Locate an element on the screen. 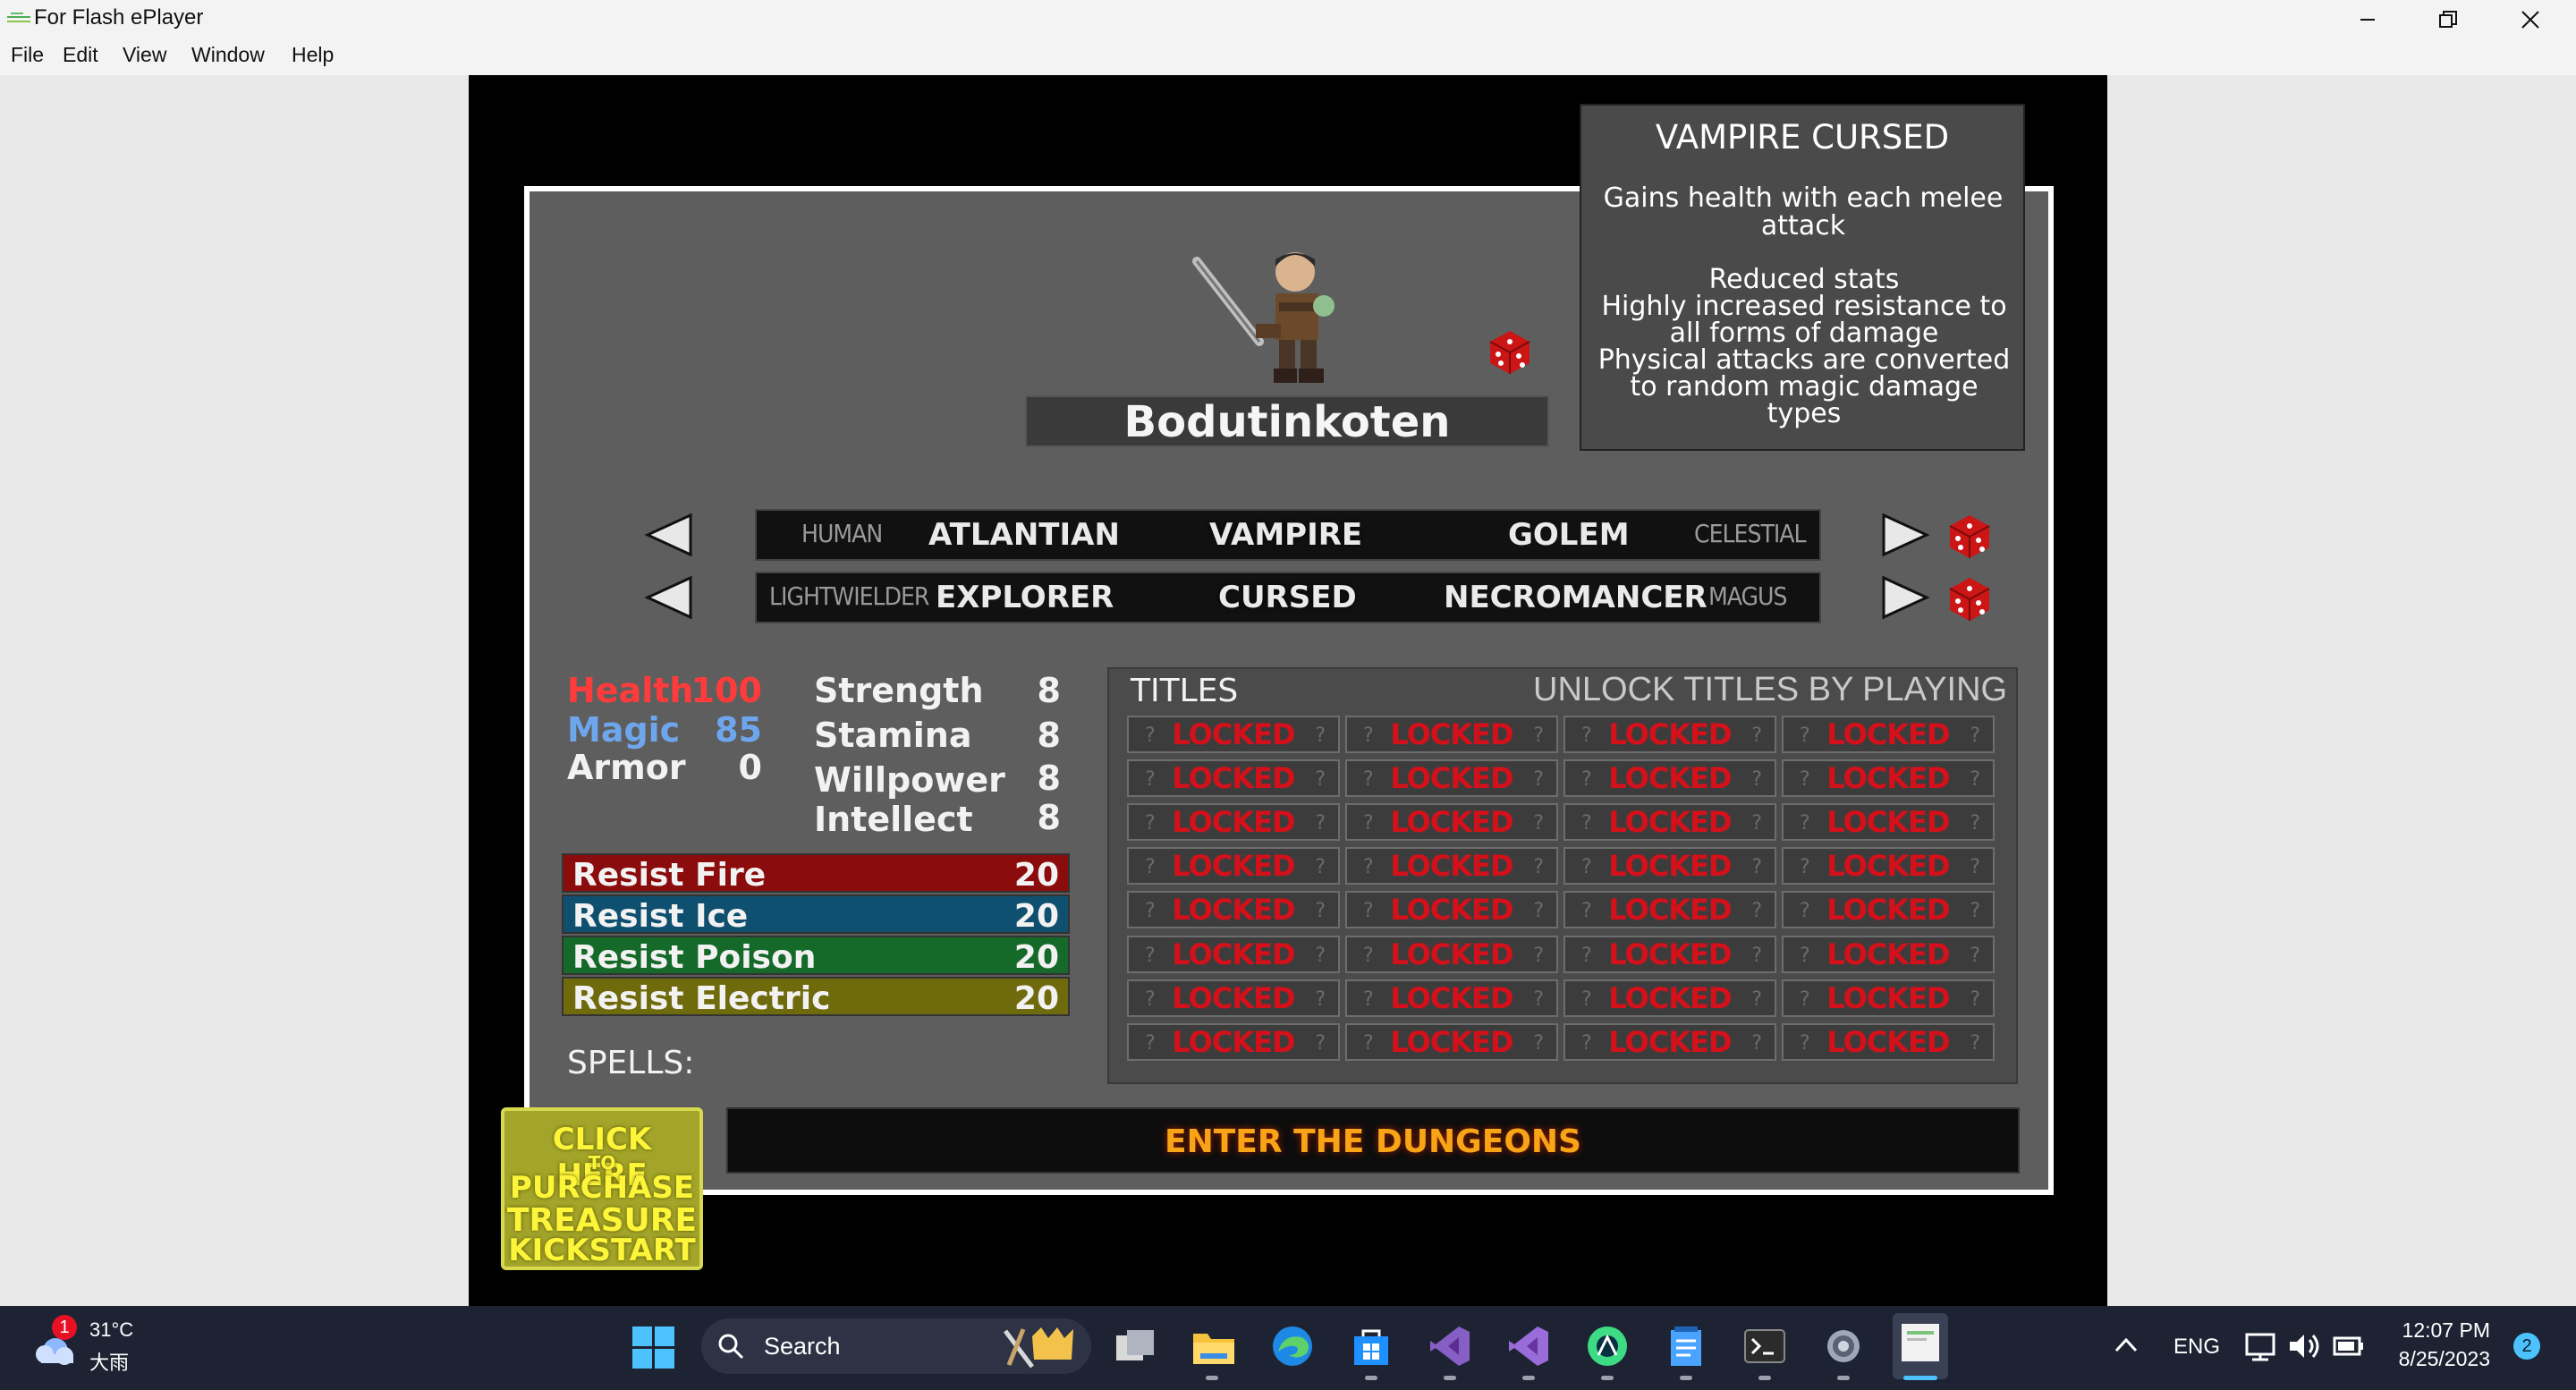  resist-poison-bar: Resist Poison 20 is located at coordinates (816, 956).